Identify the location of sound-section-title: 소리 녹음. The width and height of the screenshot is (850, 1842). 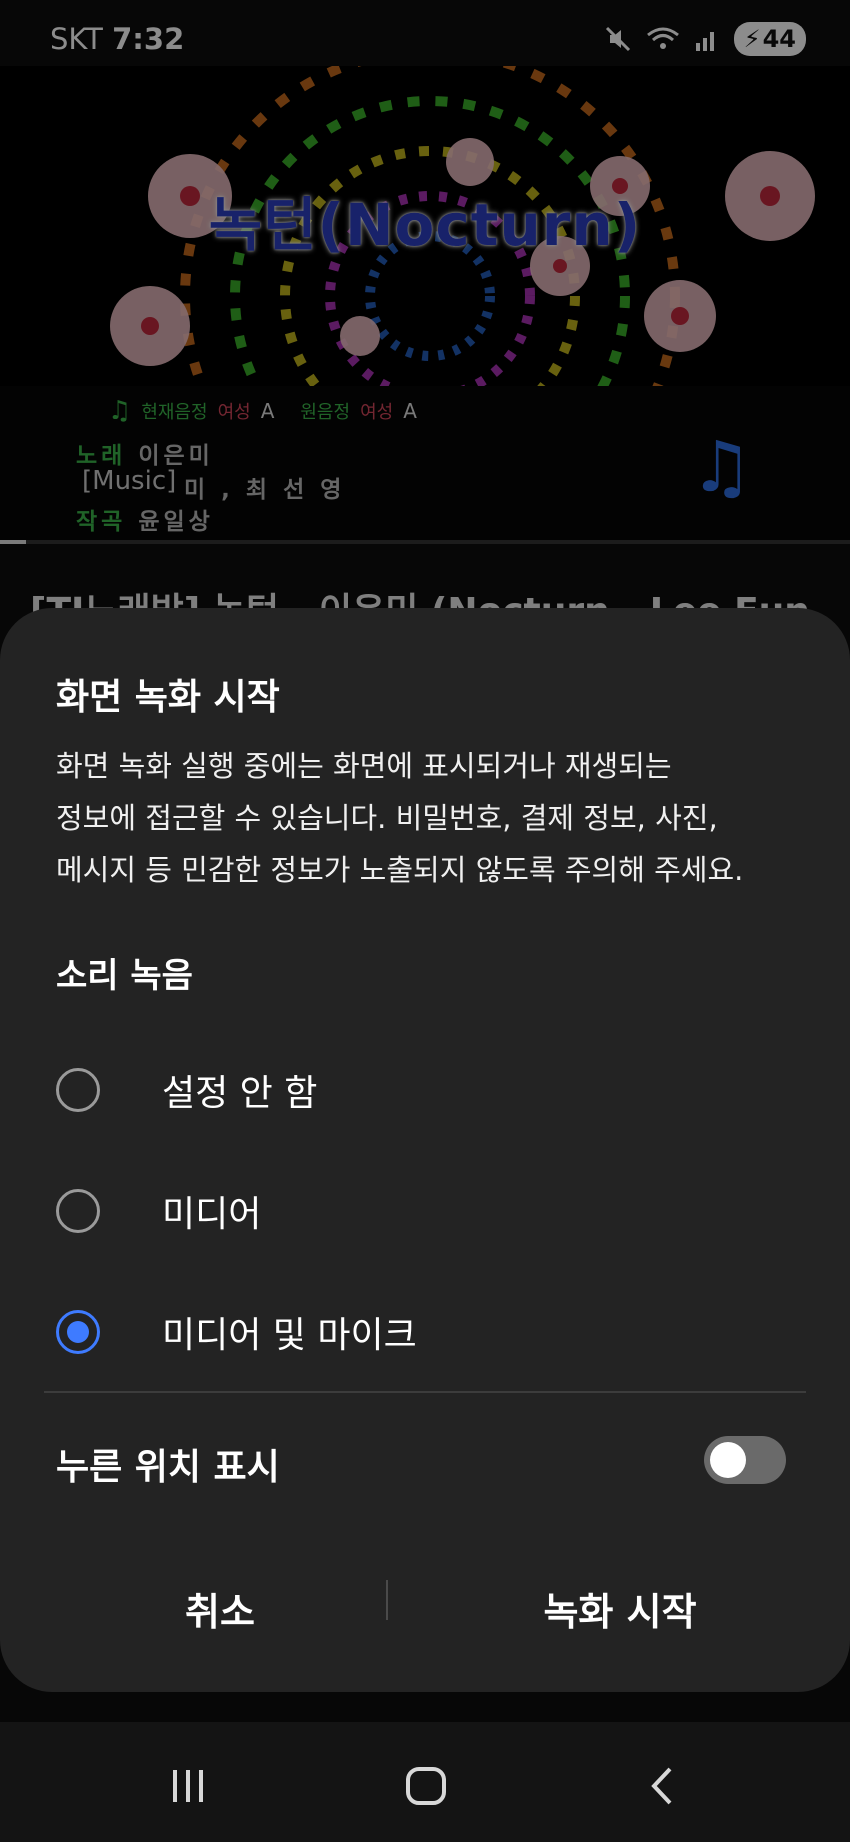
(124, 976).